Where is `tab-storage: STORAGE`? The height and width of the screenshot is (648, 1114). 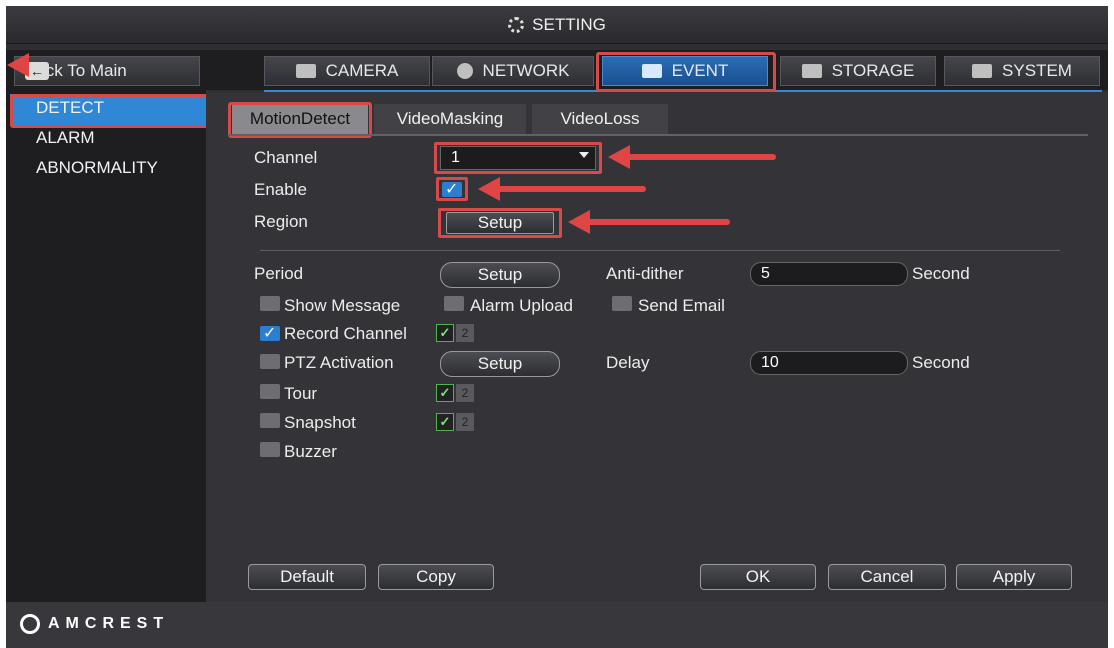
tab-storage: STORAGE is located at coordinates (858, 71).